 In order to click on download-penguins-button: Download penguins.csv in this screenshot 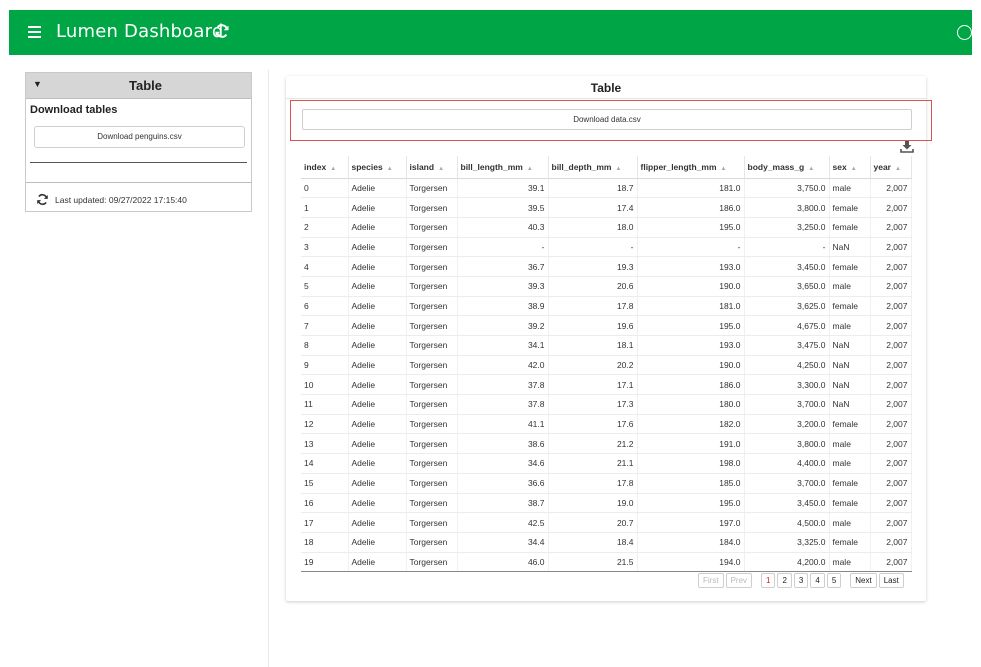, I will do `click(139, 137)`.